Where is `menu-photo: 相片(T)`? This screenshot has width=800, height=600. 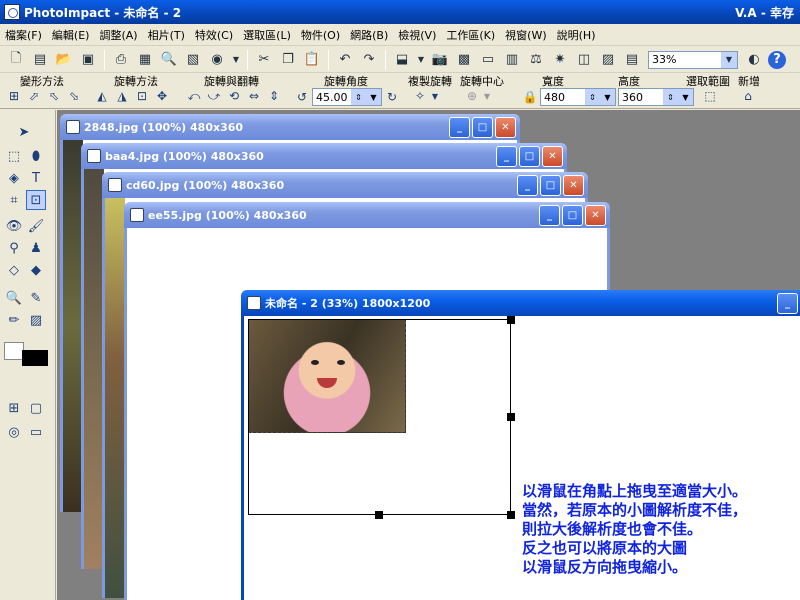
menu-photo: 相片(T) is located at coordinates (166, 35).